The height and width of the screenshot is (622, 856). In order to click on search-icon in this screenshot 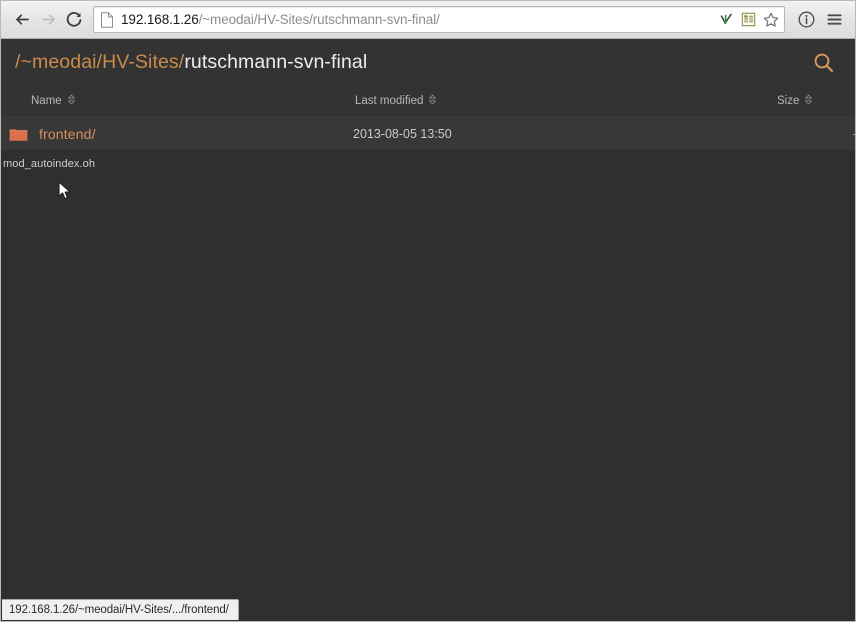, I will do `click(824, 63)`.